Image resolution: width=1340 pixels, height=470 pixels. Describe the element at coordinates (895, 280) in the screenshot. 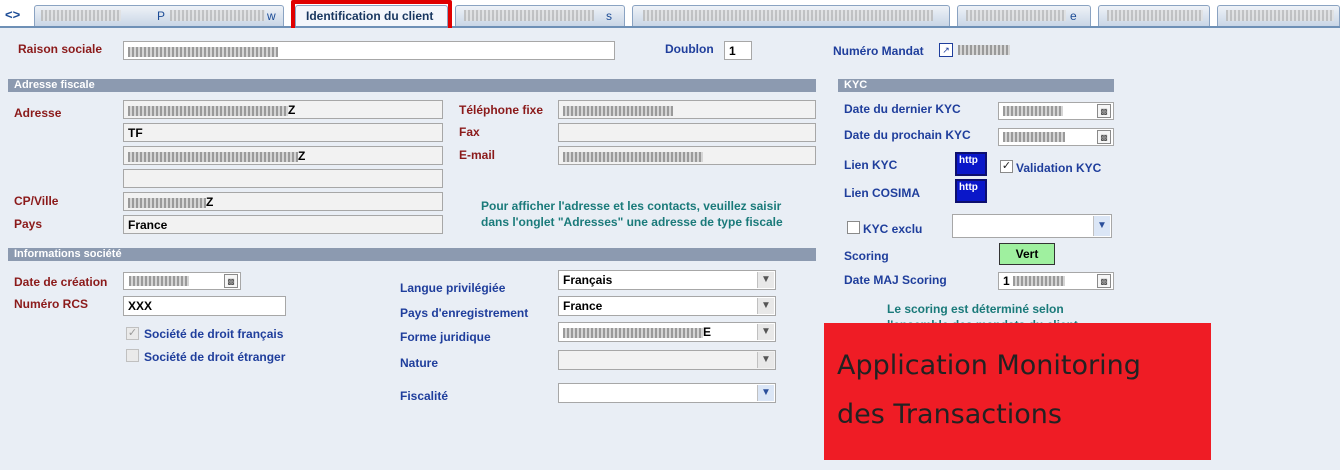

I see `date-maj-scoring-label: Date MAJ Scoring` at that location.